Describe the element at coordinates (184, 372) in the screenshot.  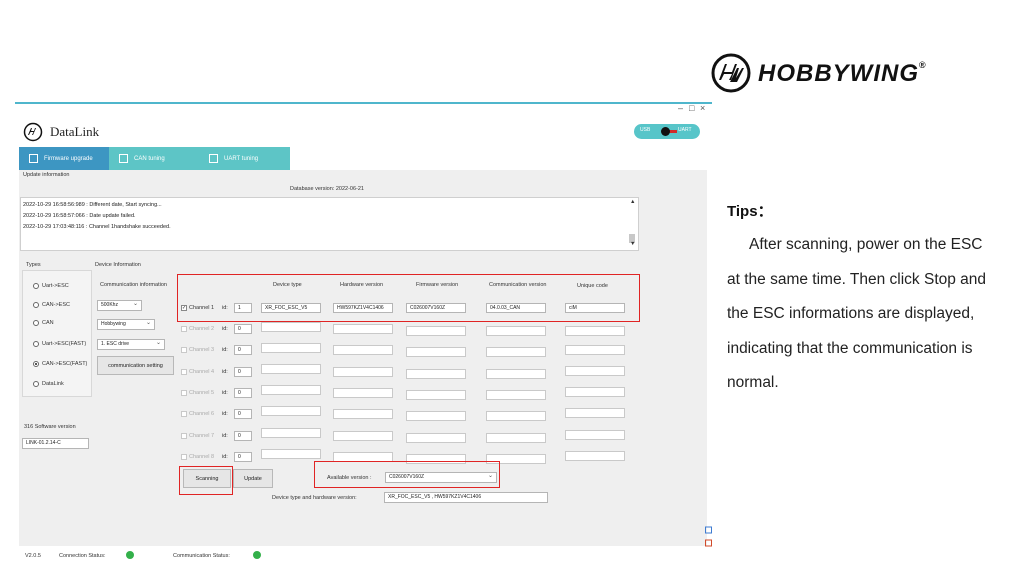
I see `channel-4-checkbox` at that location.